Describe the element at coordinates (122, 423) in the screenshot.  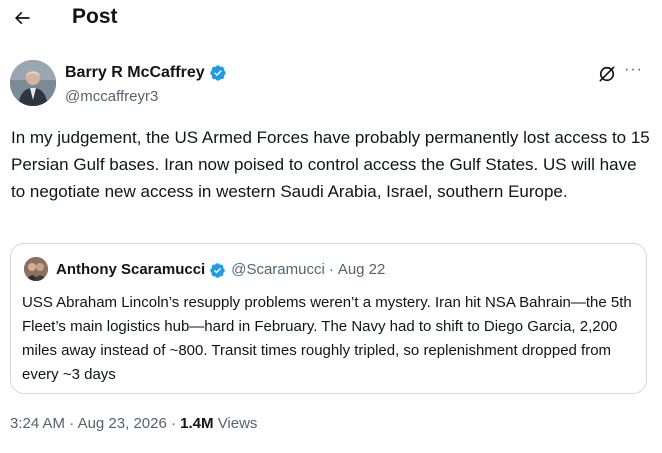
I see `post-date: Aug 23, 2026` at that location.